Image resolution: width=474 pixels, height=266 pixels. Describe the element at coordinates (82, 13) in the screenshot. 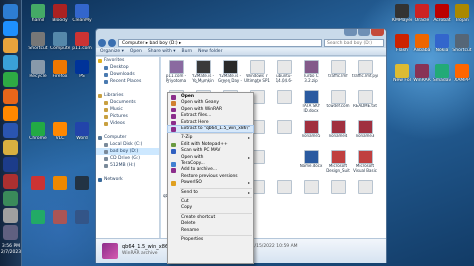

I see `desktop-shortcut: CleanMy` at that location.